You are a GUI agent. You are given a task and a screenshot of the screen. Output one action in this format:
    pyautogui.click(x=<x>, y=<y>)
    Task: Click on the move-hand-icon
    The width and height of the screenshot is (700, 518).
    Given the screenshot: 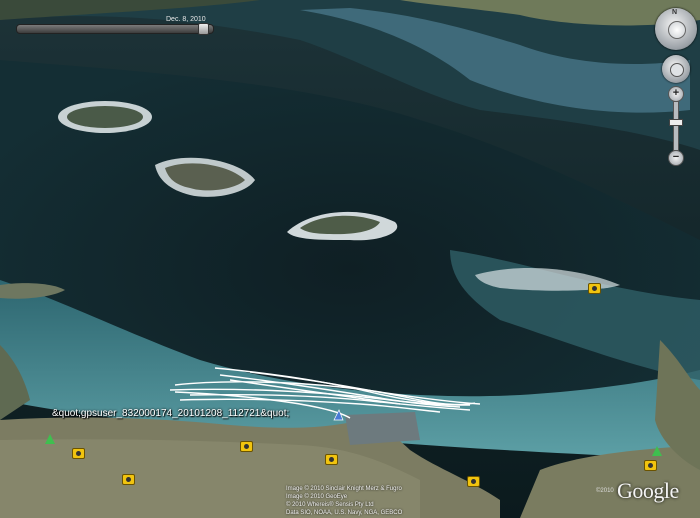 What is the action you would take?
    pyautogui.click(x=677, y=70)
    